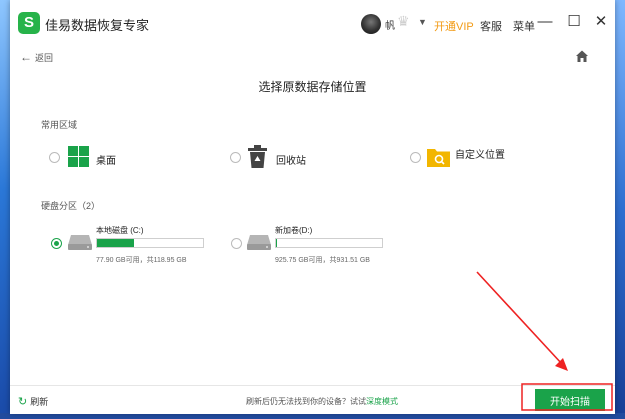 This screenshot has width=625, height=419. I want to click on app-logo: S, so click(29, 23).